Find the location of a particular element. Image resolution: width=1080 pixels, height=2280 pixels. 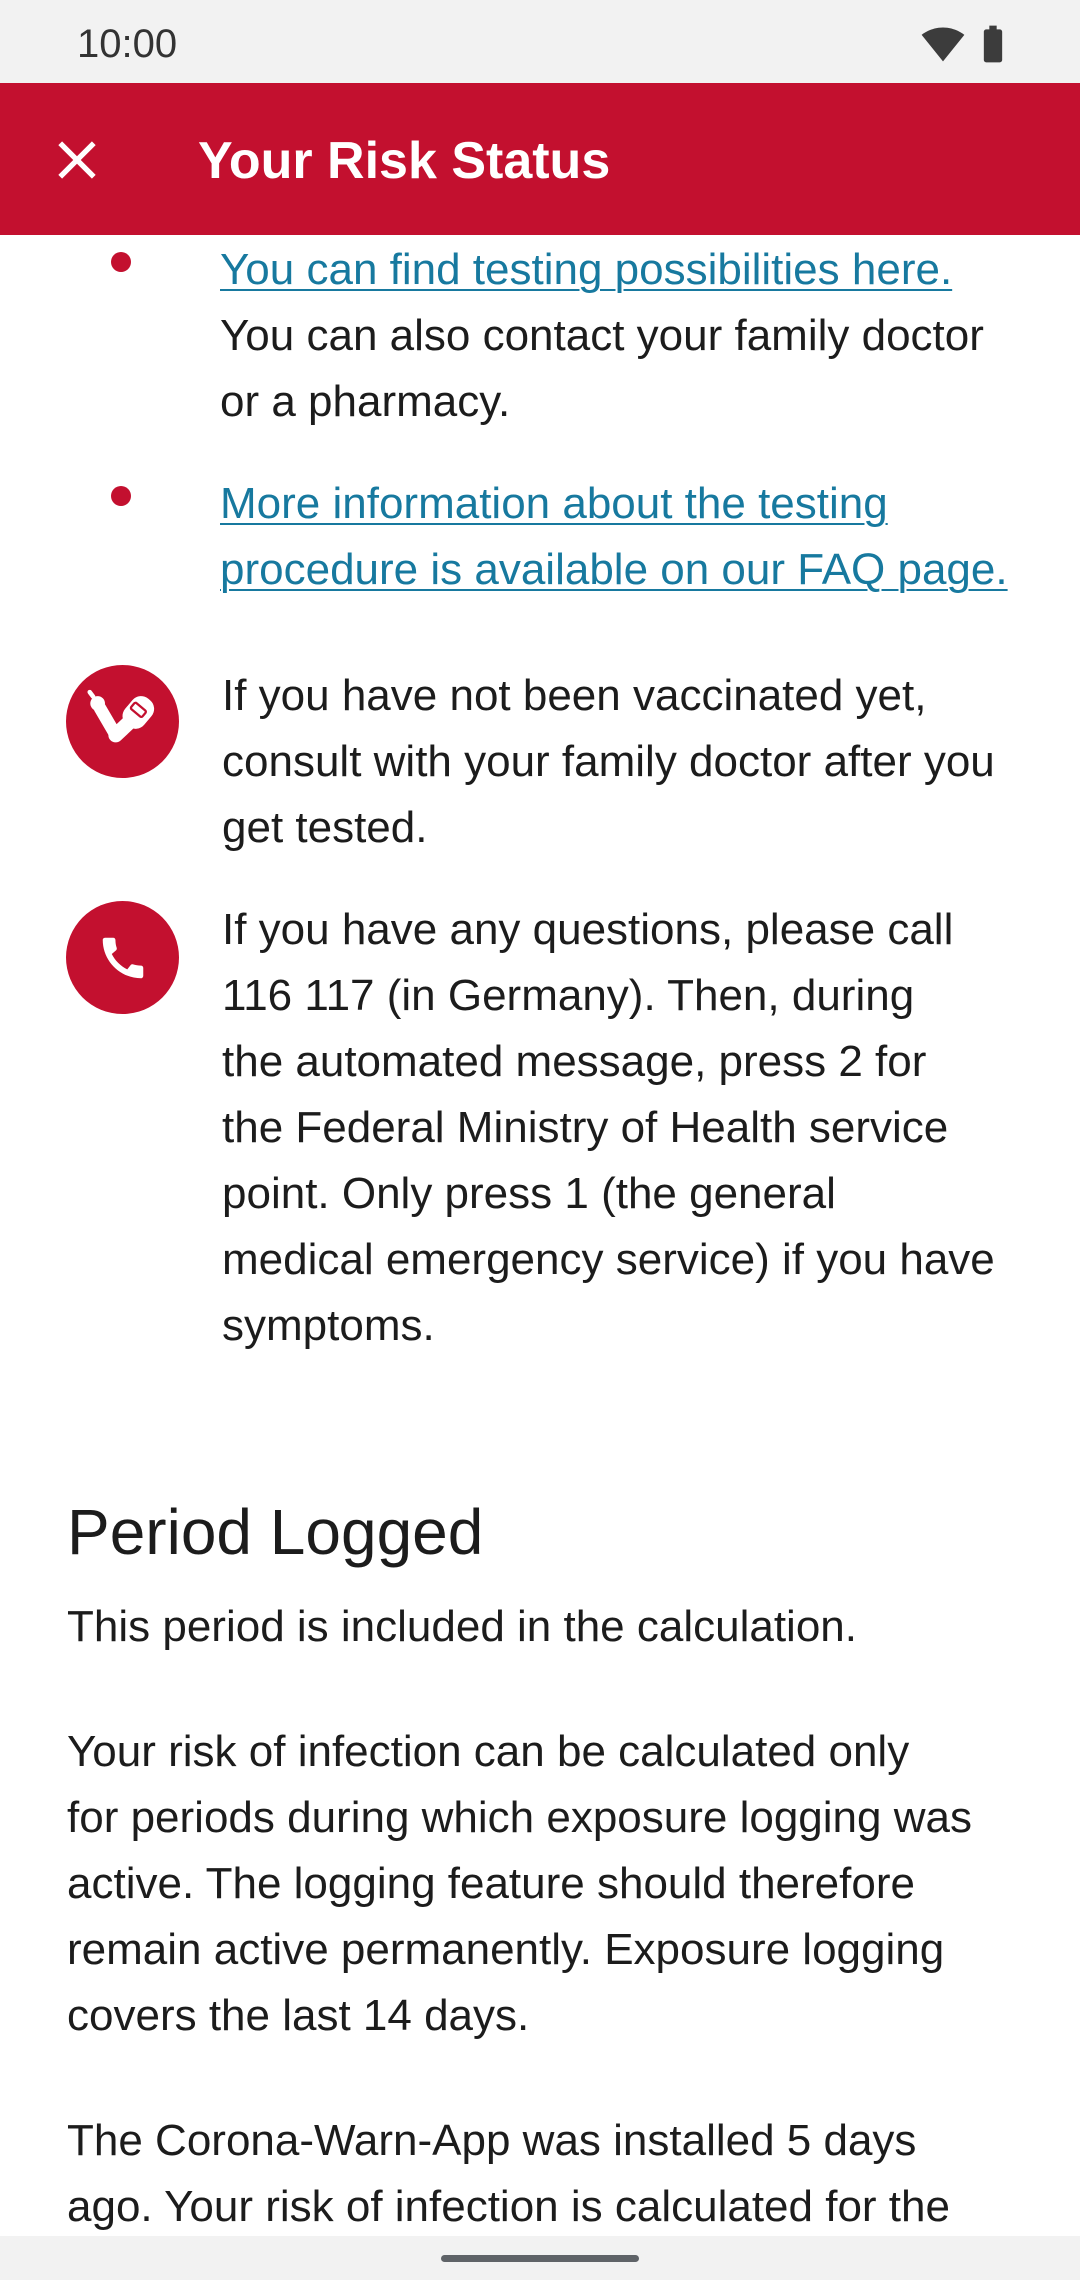

close-icon is located at coordinates (77, 160).